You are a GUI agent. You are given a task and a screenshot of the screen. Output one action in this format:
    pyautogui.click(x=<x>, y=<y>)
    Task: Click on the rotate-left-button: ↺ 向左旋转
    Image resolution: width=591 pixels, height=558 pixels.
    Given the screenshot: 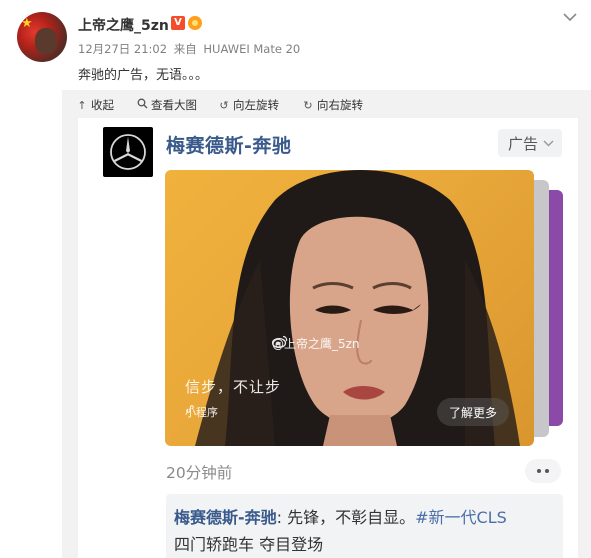 What is the action you would take?
    pyautogui.click(x=248, y=105)
    